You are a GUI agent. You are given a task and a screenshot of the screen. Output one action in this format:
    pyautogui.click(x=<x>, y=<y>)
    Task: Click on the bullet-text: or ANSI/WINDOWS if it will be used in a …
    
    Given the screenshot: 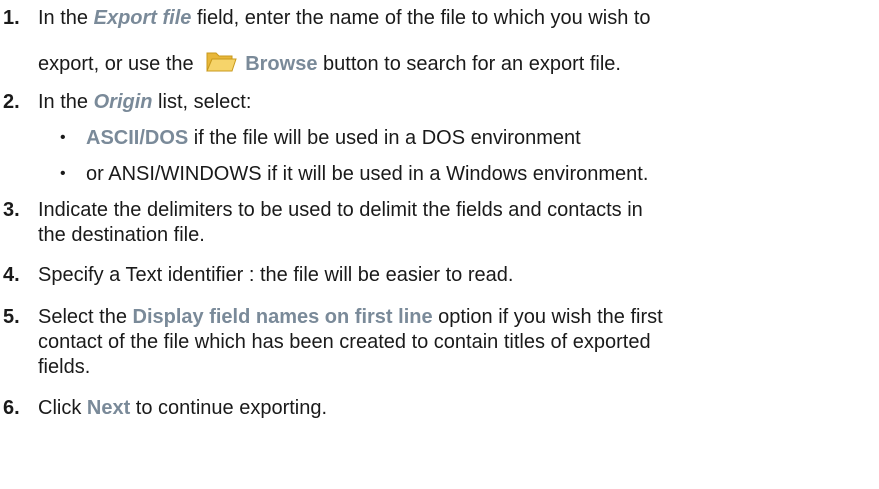 What is the action you would take?
    pyautogui.click(x=367, y=174)
    